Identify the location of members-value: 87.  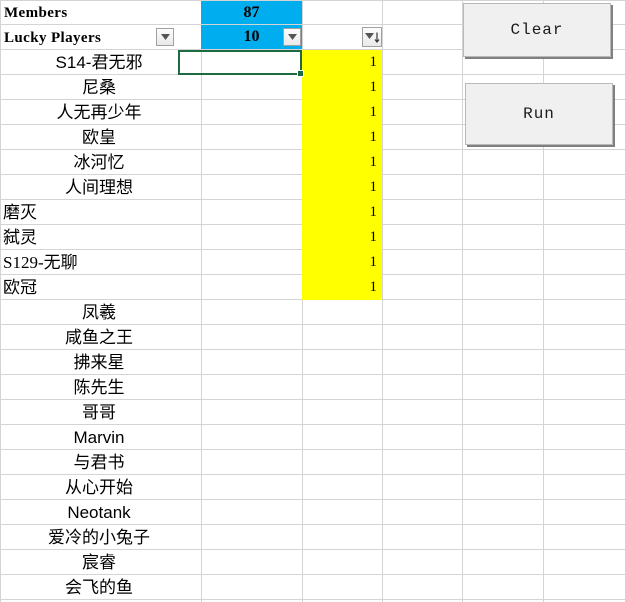
(251, 12).